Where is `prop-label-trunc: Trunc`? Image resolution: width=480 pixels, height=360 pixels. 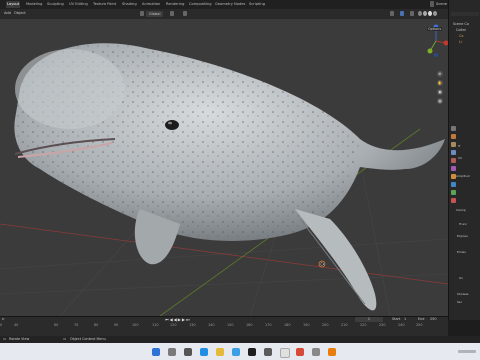 prop-label-trunc: Trunc is located at coordinates (463, 224).